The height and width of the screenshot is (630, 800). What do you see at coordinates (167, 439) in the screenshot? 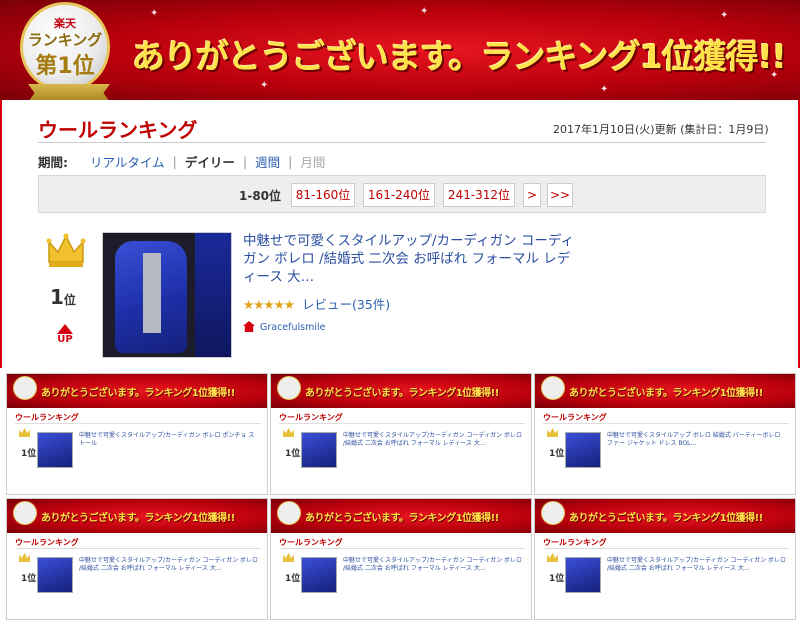
I see `tile-product-text: 中魅せで可愛くスタイルアップ/カーディガン ボレロ ポンチョ ストール` at bounding box center [167, 439].